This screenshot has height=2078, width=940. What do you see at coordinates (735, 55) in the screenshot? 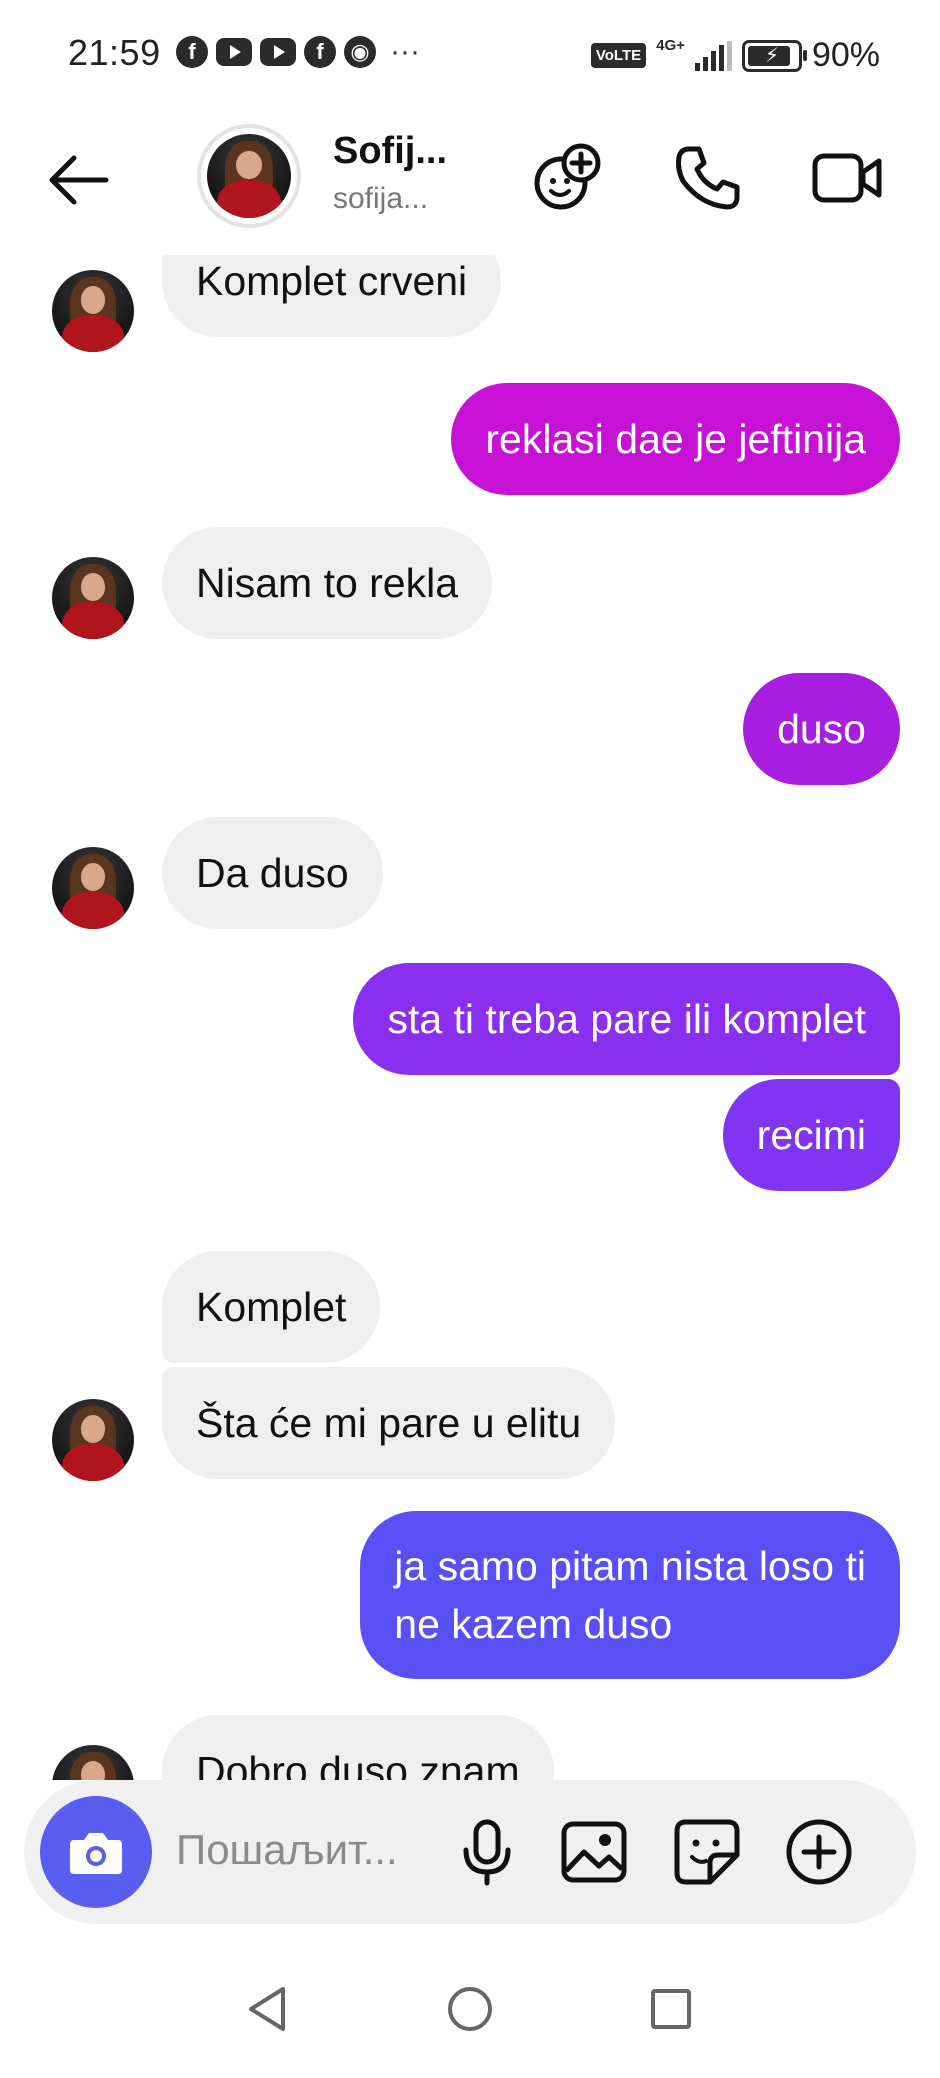
I see `status-right: VoLTE 4G+ ⚡ 90%` at bounding box center [735, 55].